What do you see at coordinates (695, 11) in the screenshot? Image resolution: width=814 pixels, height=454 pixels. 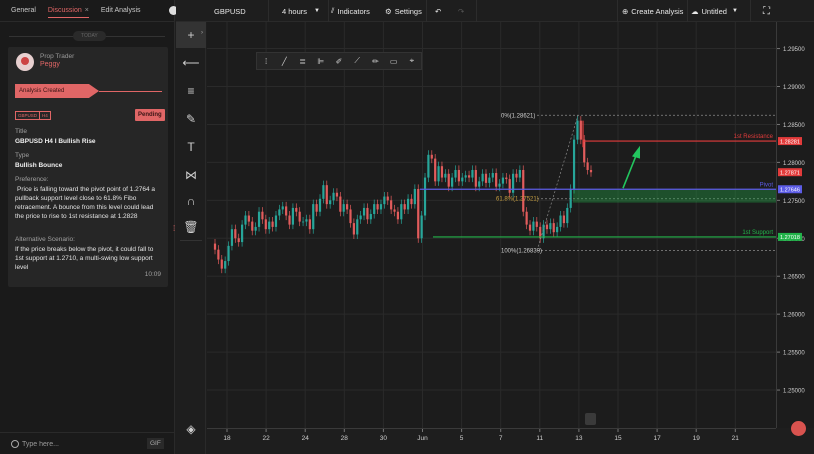 I see `cloud-icon: ☁` at bounding box center [695, 11].